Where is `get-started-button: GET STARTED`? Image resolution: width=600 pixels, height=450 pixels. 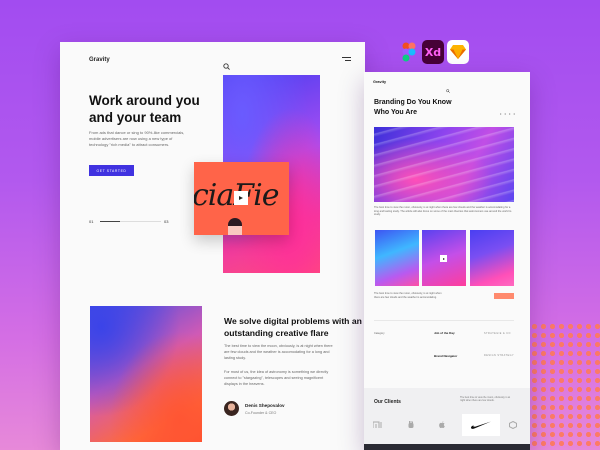
get-started-button: GET STARTED is located at coordinates (111, 170).